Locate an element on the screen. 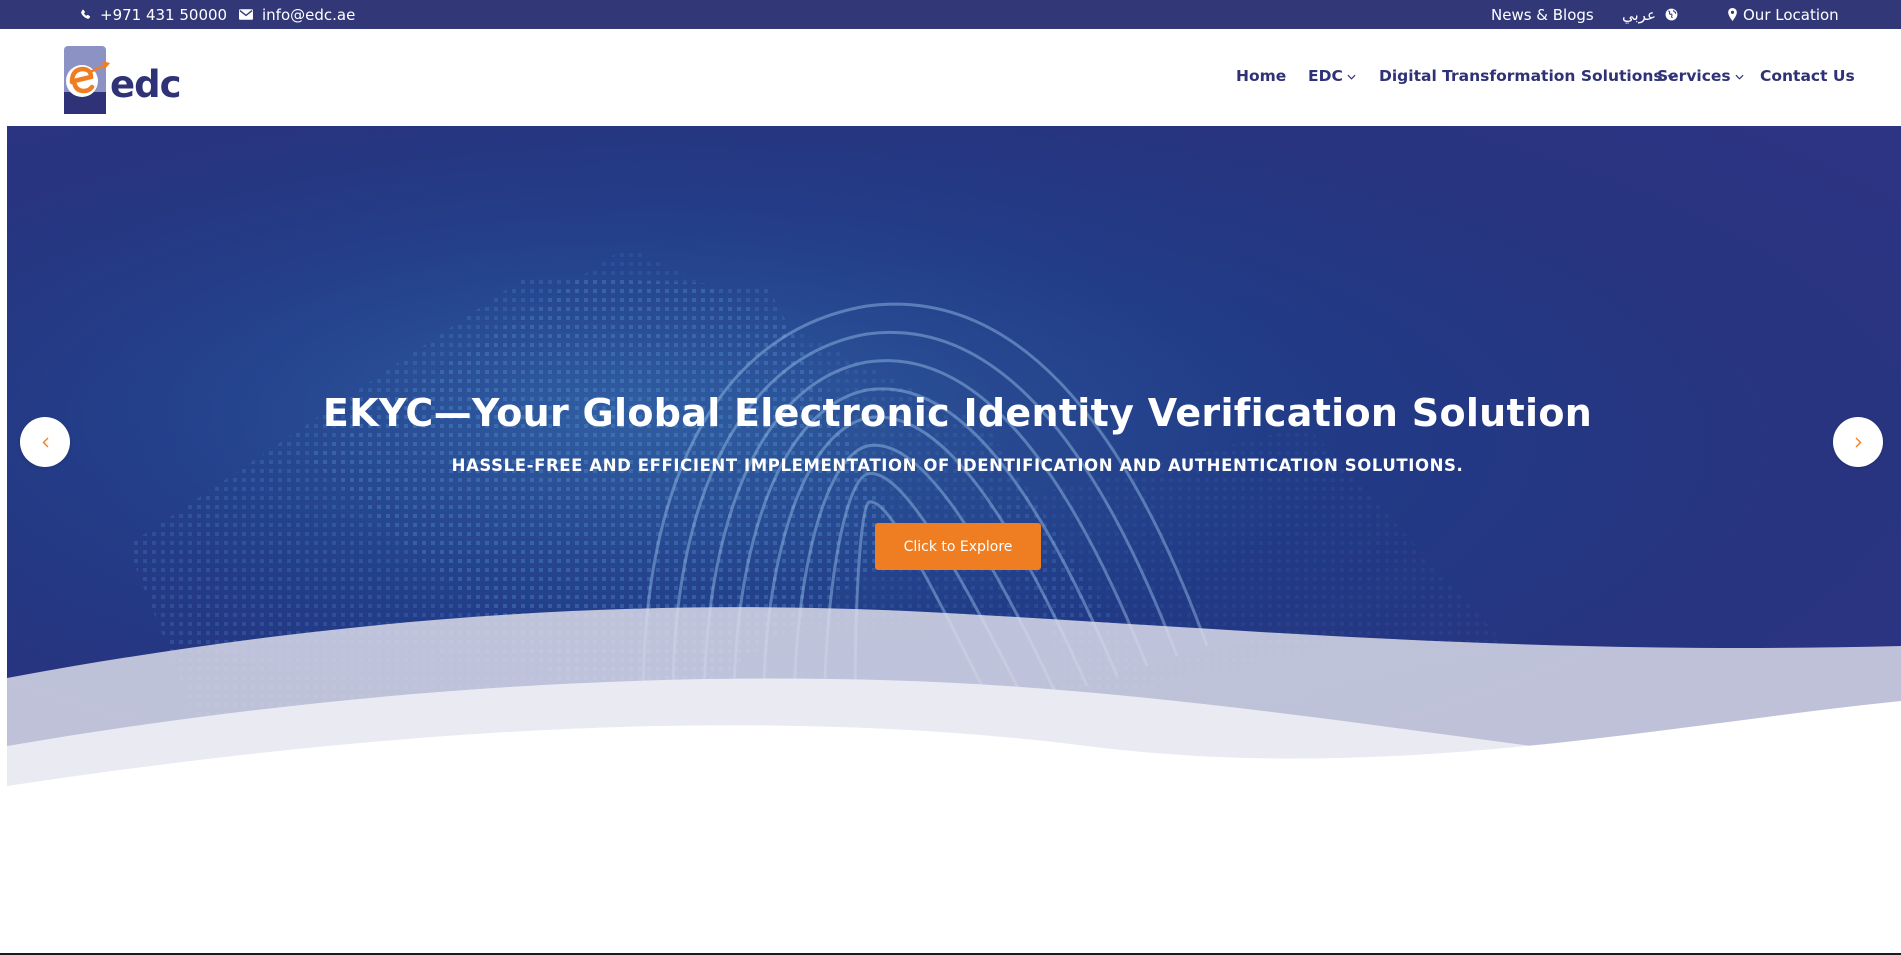  chevron-left-icon is located at coordinates (45, 442).